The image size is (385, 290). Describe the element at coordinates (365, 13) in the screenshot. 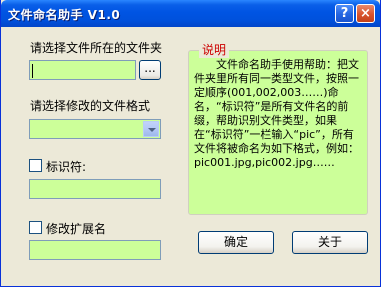

I see `close-button: ×` at that location.